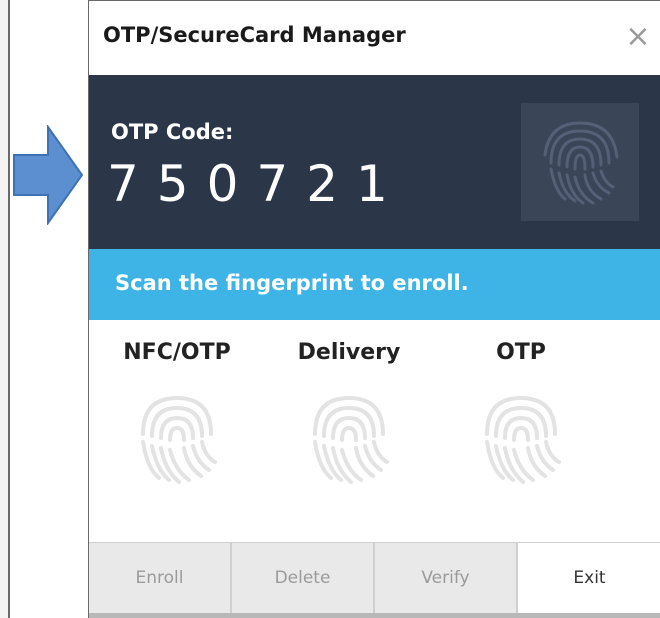 This screenshot has height=618, width=660. What do you see at coordinates (48, 175) in the screenshot?
I see `arrow-right-icon` at bounding box center [48, 175].